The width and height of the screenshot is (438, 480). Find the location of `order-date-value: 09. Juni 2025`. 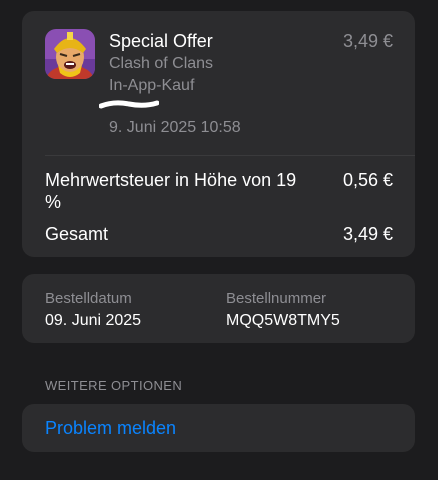

order-date-value: 09. Juni 2025 is located at coordinates (93, 320).